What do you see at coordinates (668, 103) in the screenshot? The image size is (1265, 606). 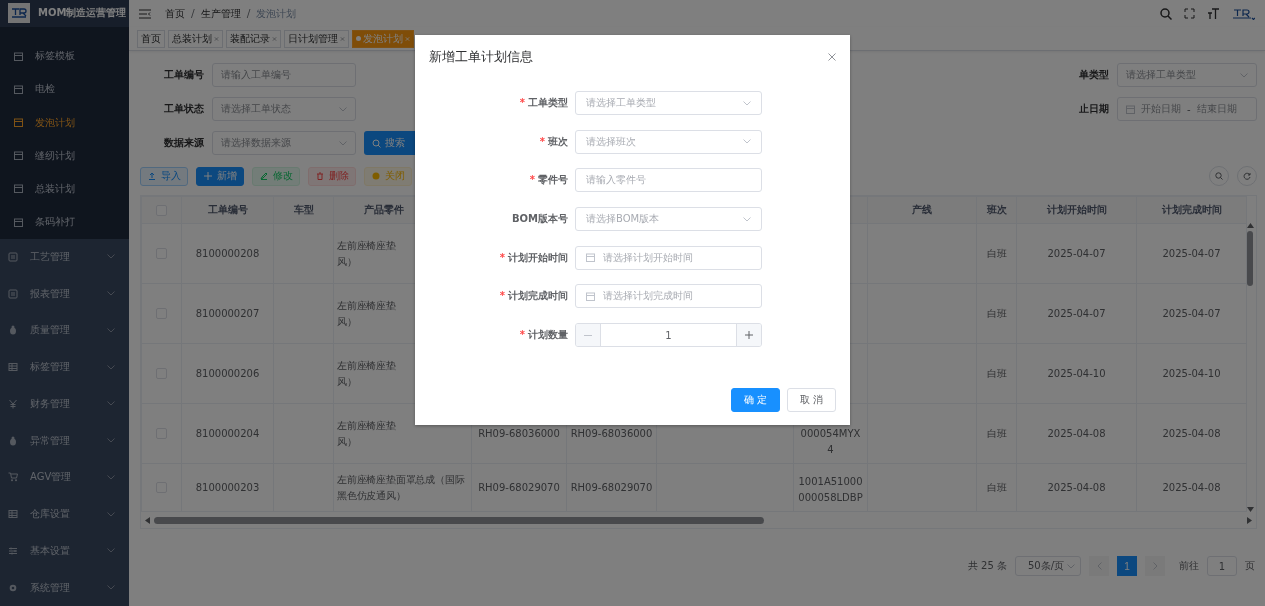 I see `select-field: 请选择工单类型` at bounding box center [668, 103].